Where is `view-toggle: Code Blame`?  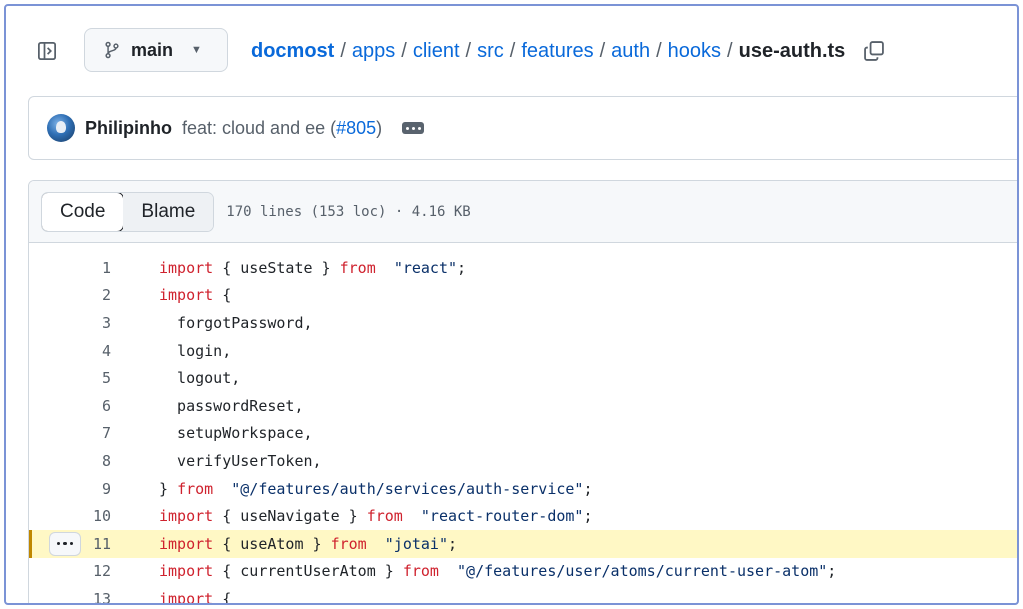
view-toggle: Code Blame is located at coordinates (128, 211).